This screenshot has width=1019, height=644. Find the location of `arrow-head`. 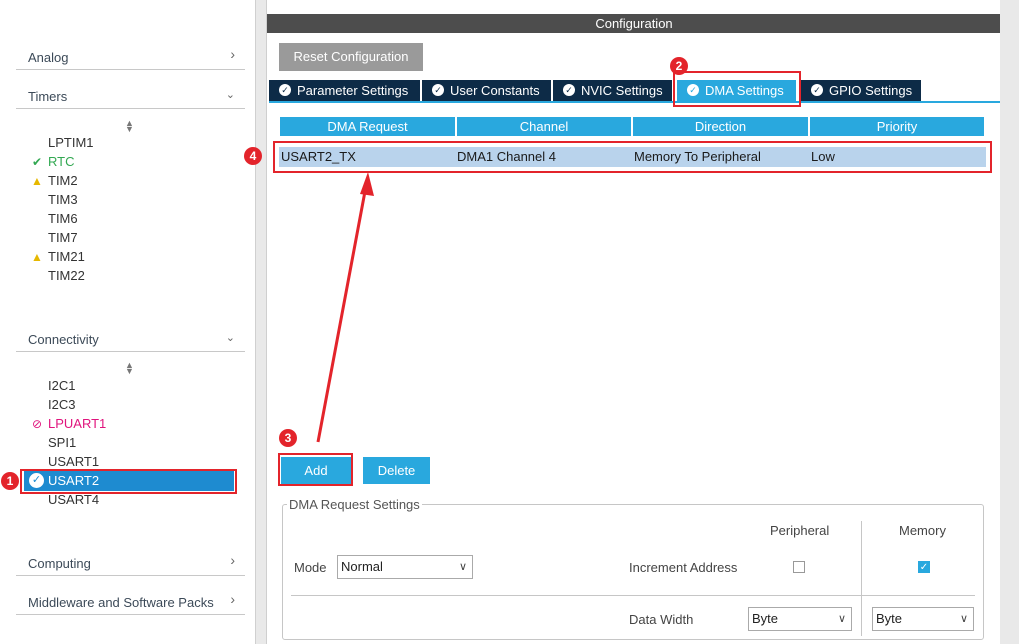

arrow-head is located at coordinates (367, 184).